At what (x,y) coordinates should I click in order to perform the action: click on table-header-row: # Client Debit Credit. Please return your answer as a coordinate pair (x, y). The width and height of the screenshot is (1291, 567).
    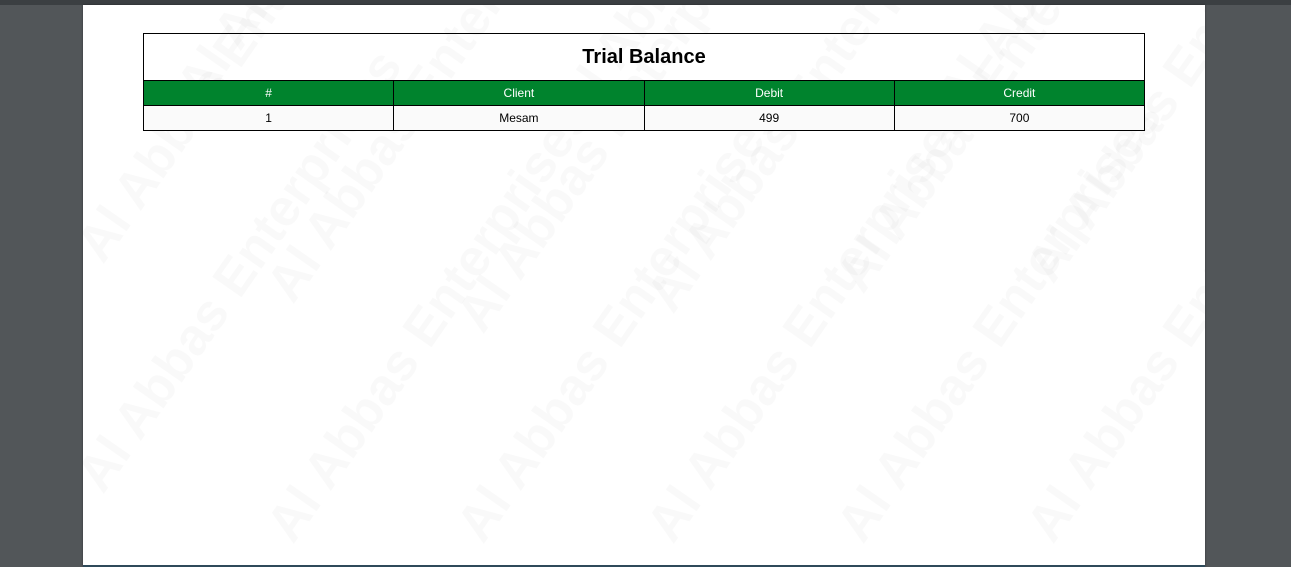
    Looking at the image, I should click on (644, 93).